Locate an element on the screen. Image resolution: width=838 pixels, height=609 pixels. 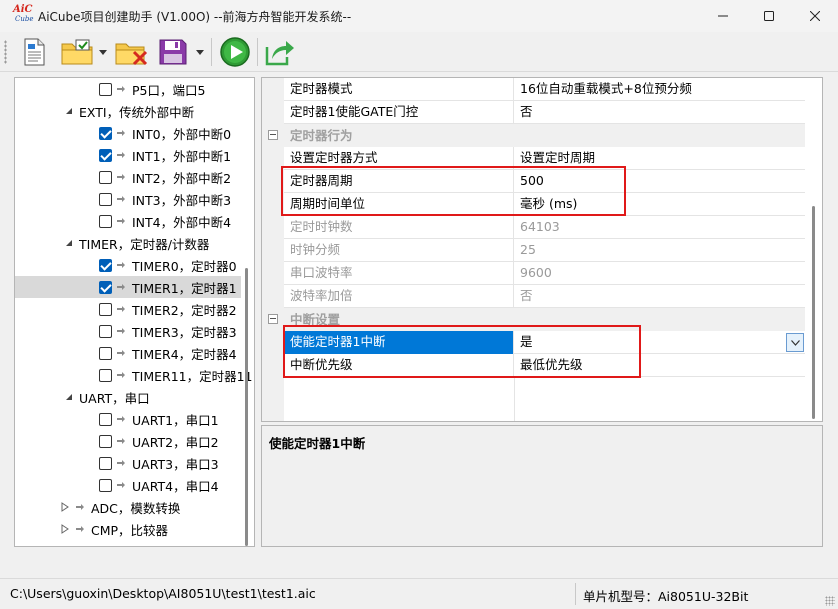
tree-item: INT3，外部中断3 is located at coordinates (128, 199).